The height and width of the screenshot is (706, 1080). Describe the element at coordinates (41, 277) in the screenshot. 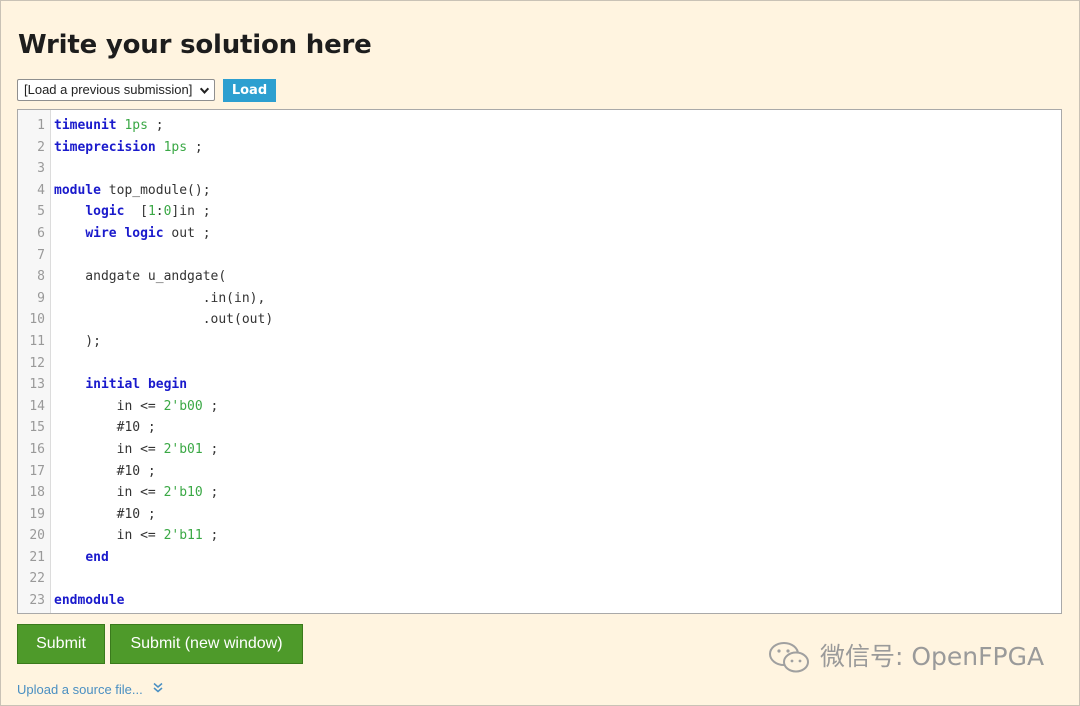

I see `line-number: 8` at that location.